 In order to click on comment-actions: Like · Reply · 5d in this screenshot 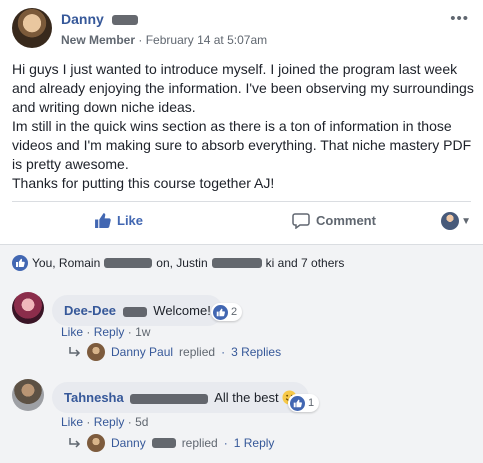, I will do `click(104, 422)`.